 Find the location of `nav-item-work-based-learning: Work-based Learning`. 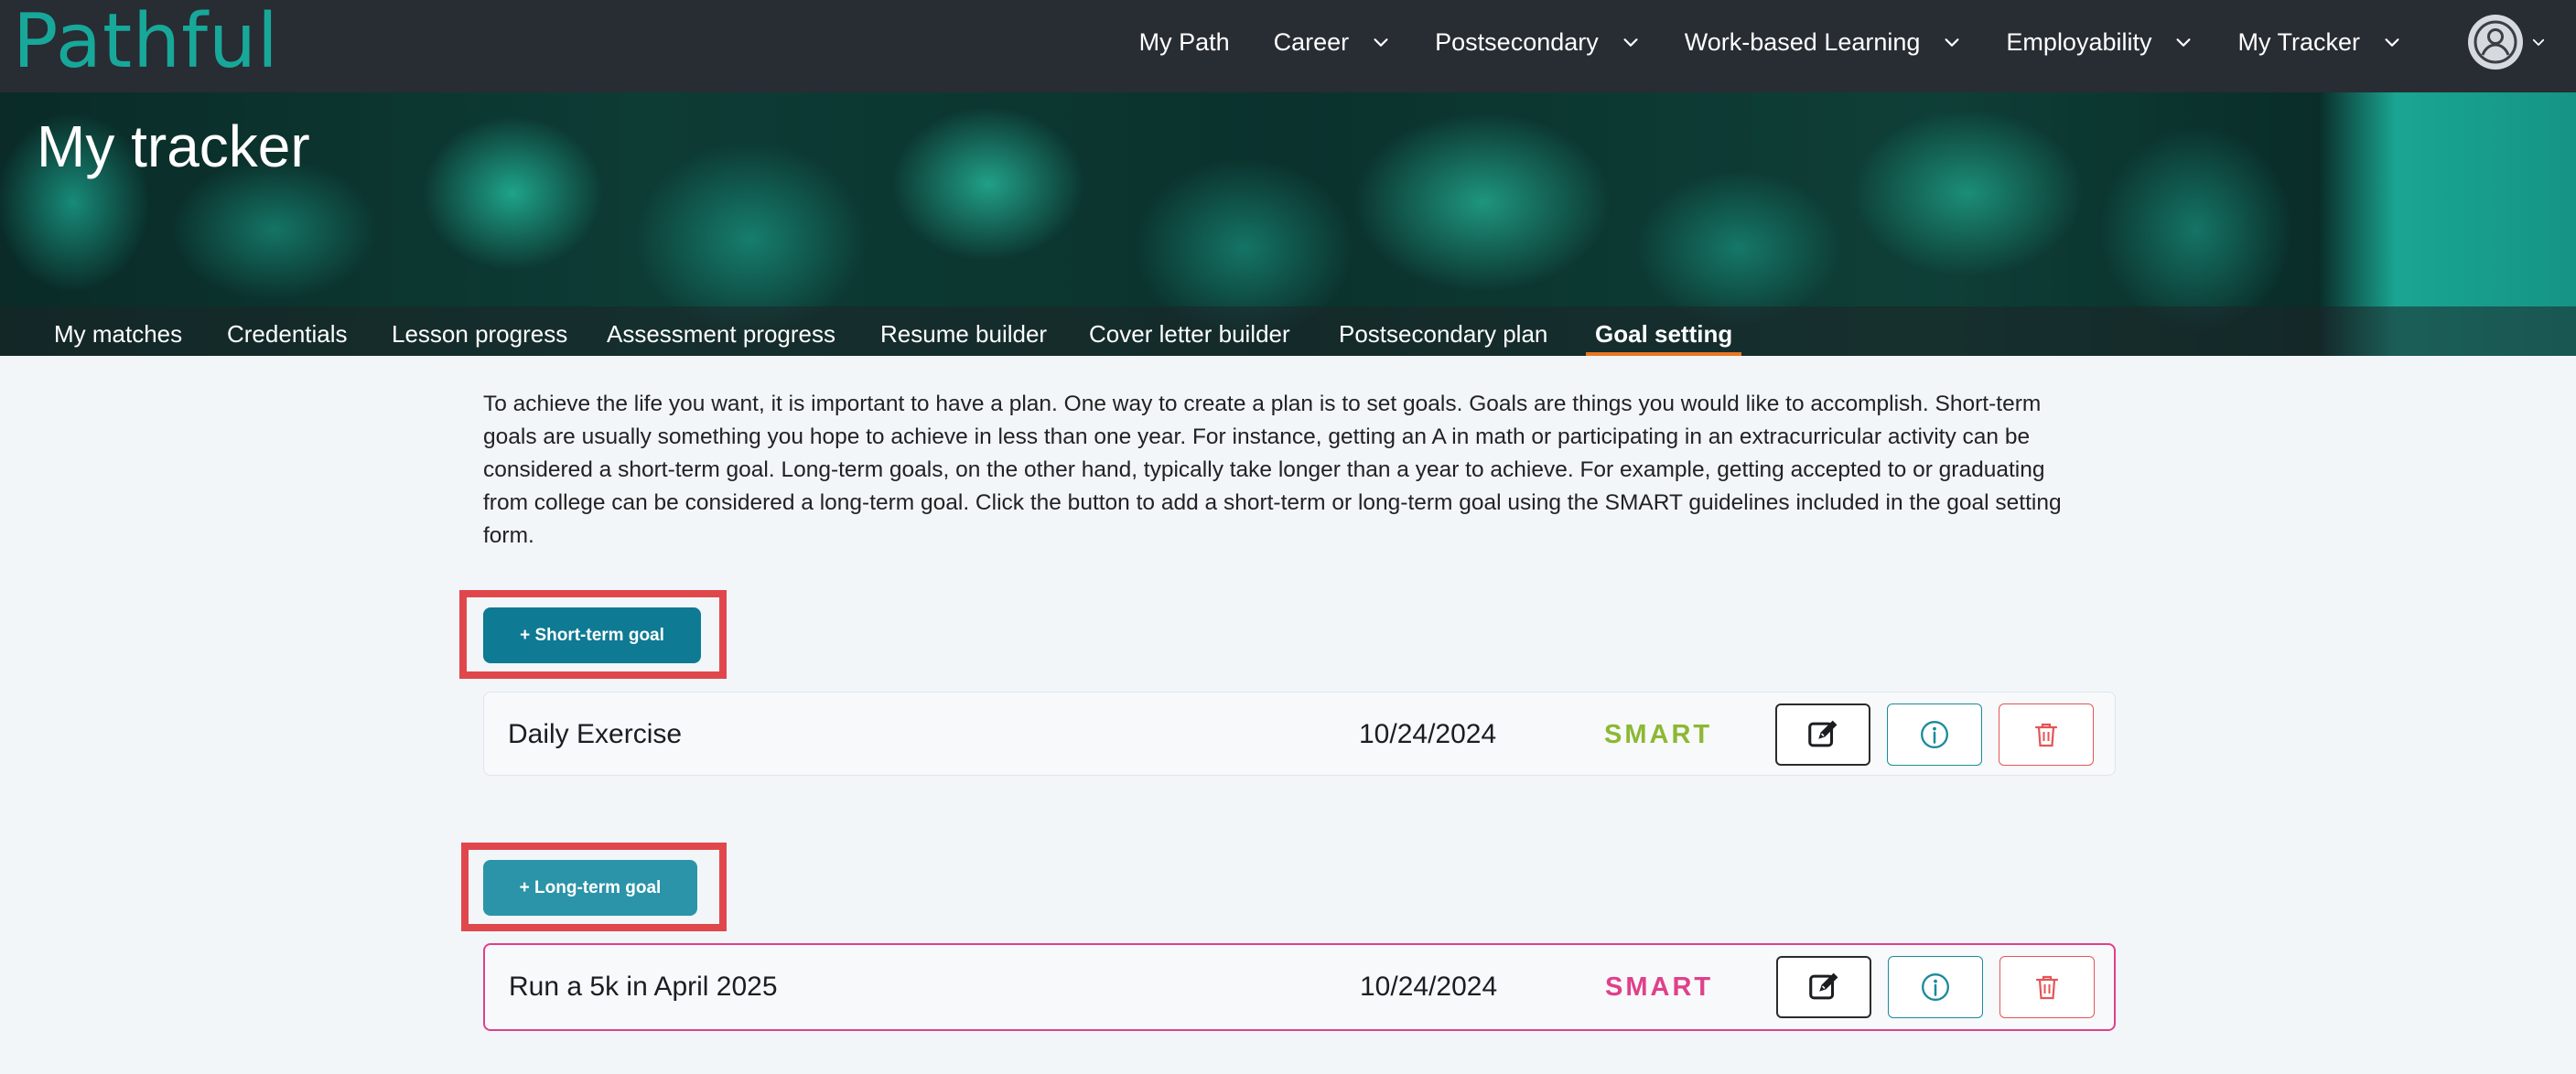

nav-item-work-based-learning: Work-based Learning is located at coordinates (1824, 42).